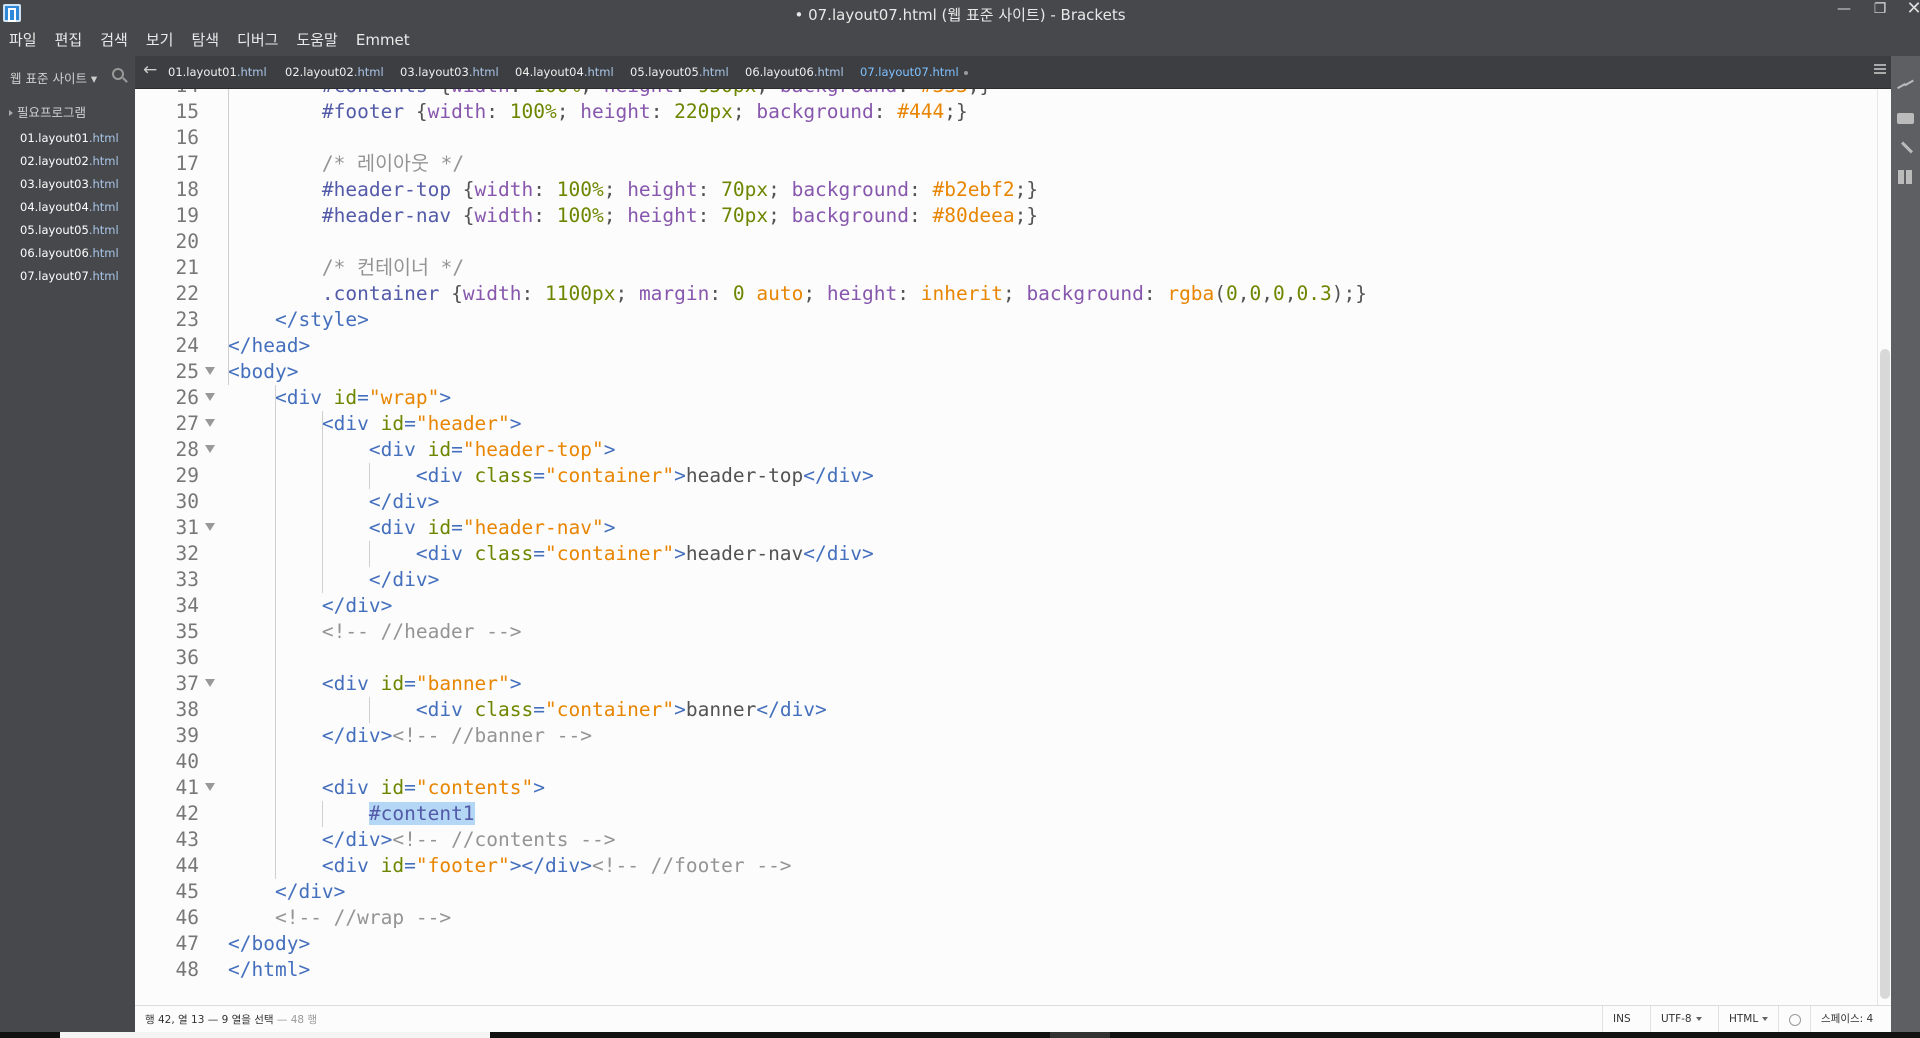 This screenshot has height=1038, width=1920. Describe the element at coordinates (995, 840) in the screenshot. I see `code-line: 43 </div><!-- //contents -->` at that location.